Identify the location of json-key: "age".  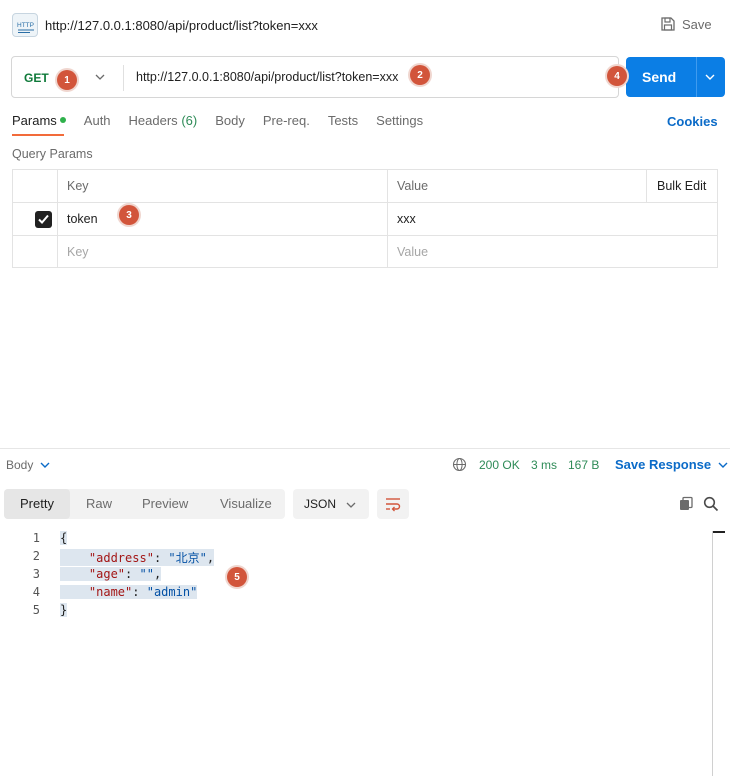
(107, 574).